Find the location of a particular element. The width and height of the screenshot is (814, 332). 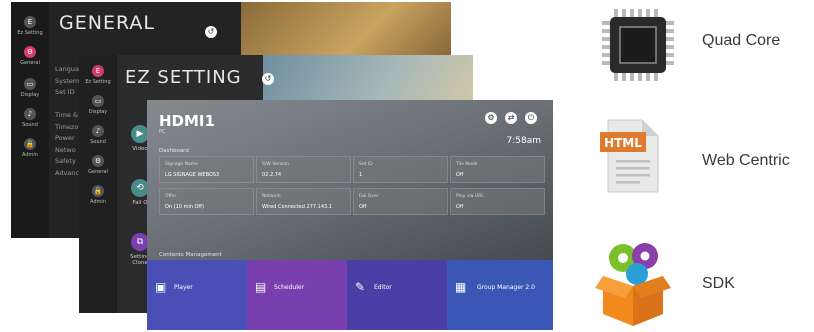

feature-label: Quad Core is located at coordinates (741, 40).